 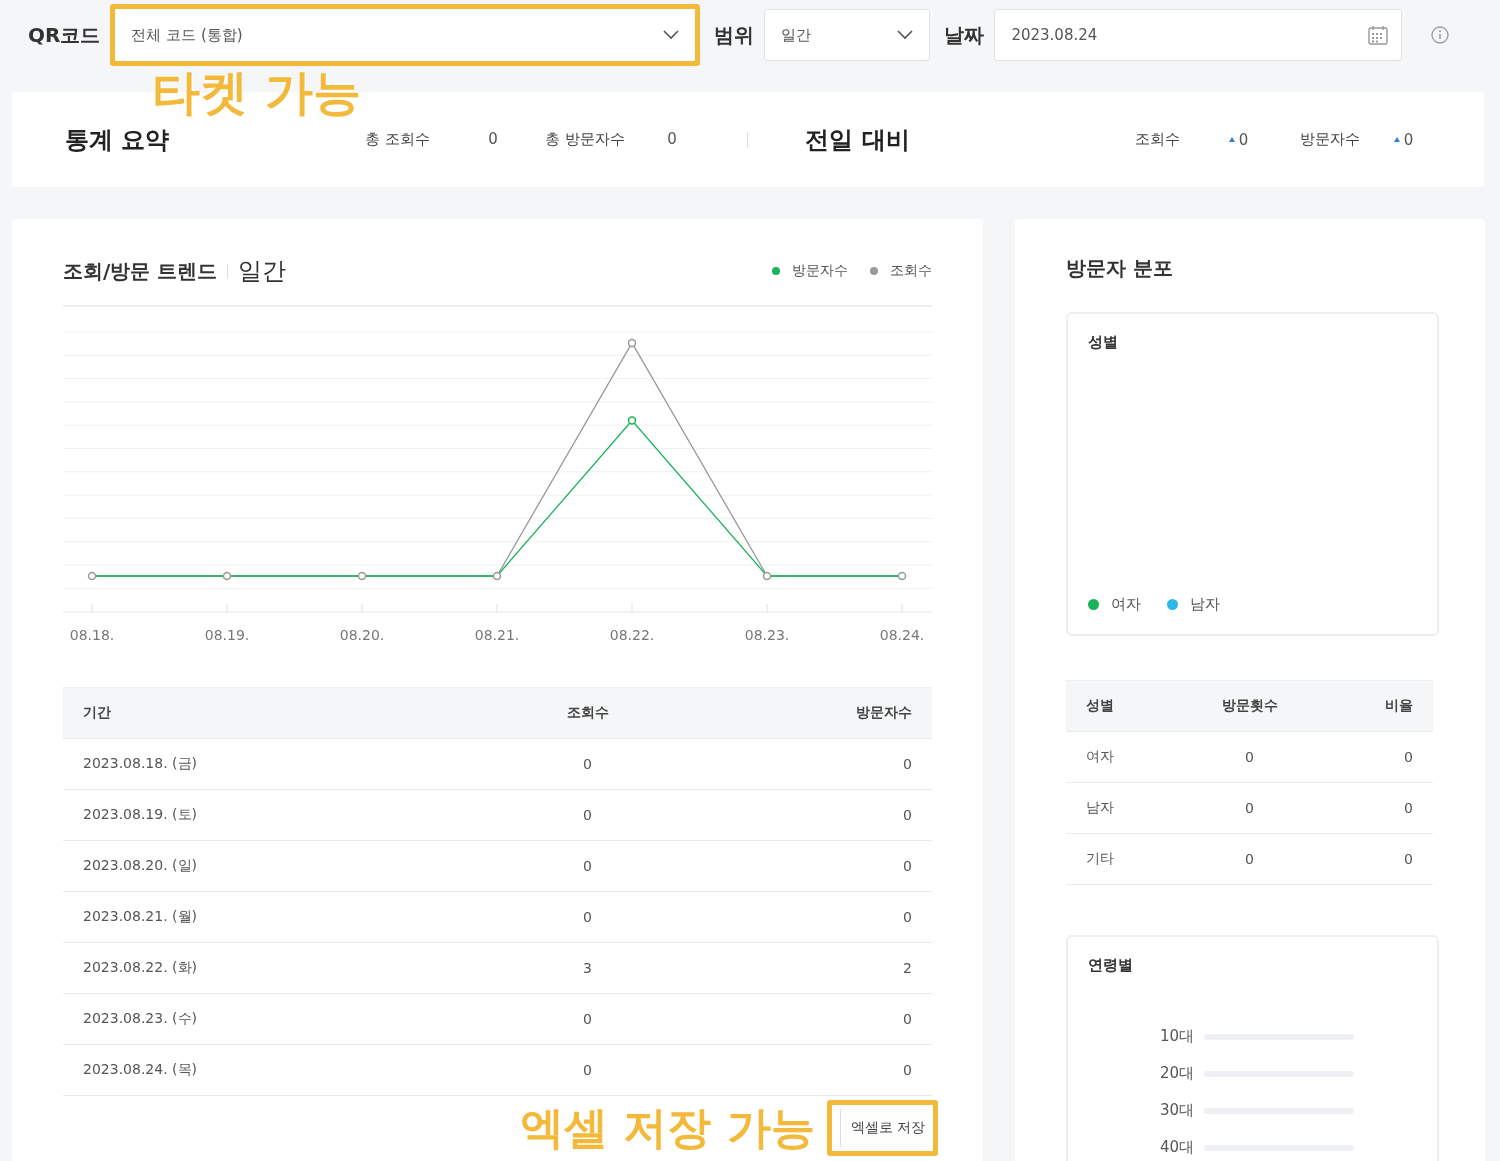 What do you see at coordinates (907, 968) in the screenshot?
I see `table-cell-text: 2` at bounding box center [907, 968].